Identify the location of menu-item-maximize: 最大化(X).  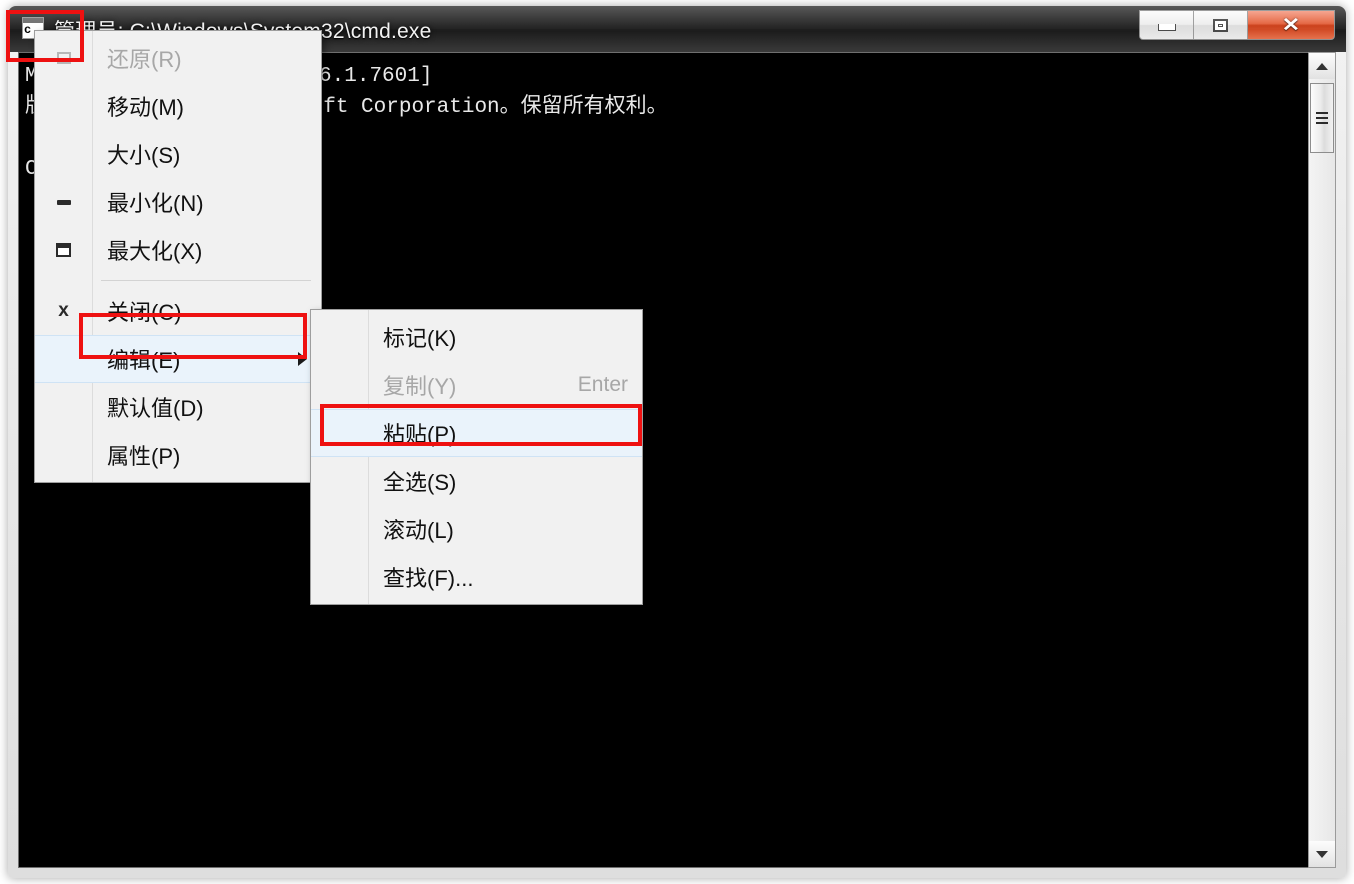
(178, 250).